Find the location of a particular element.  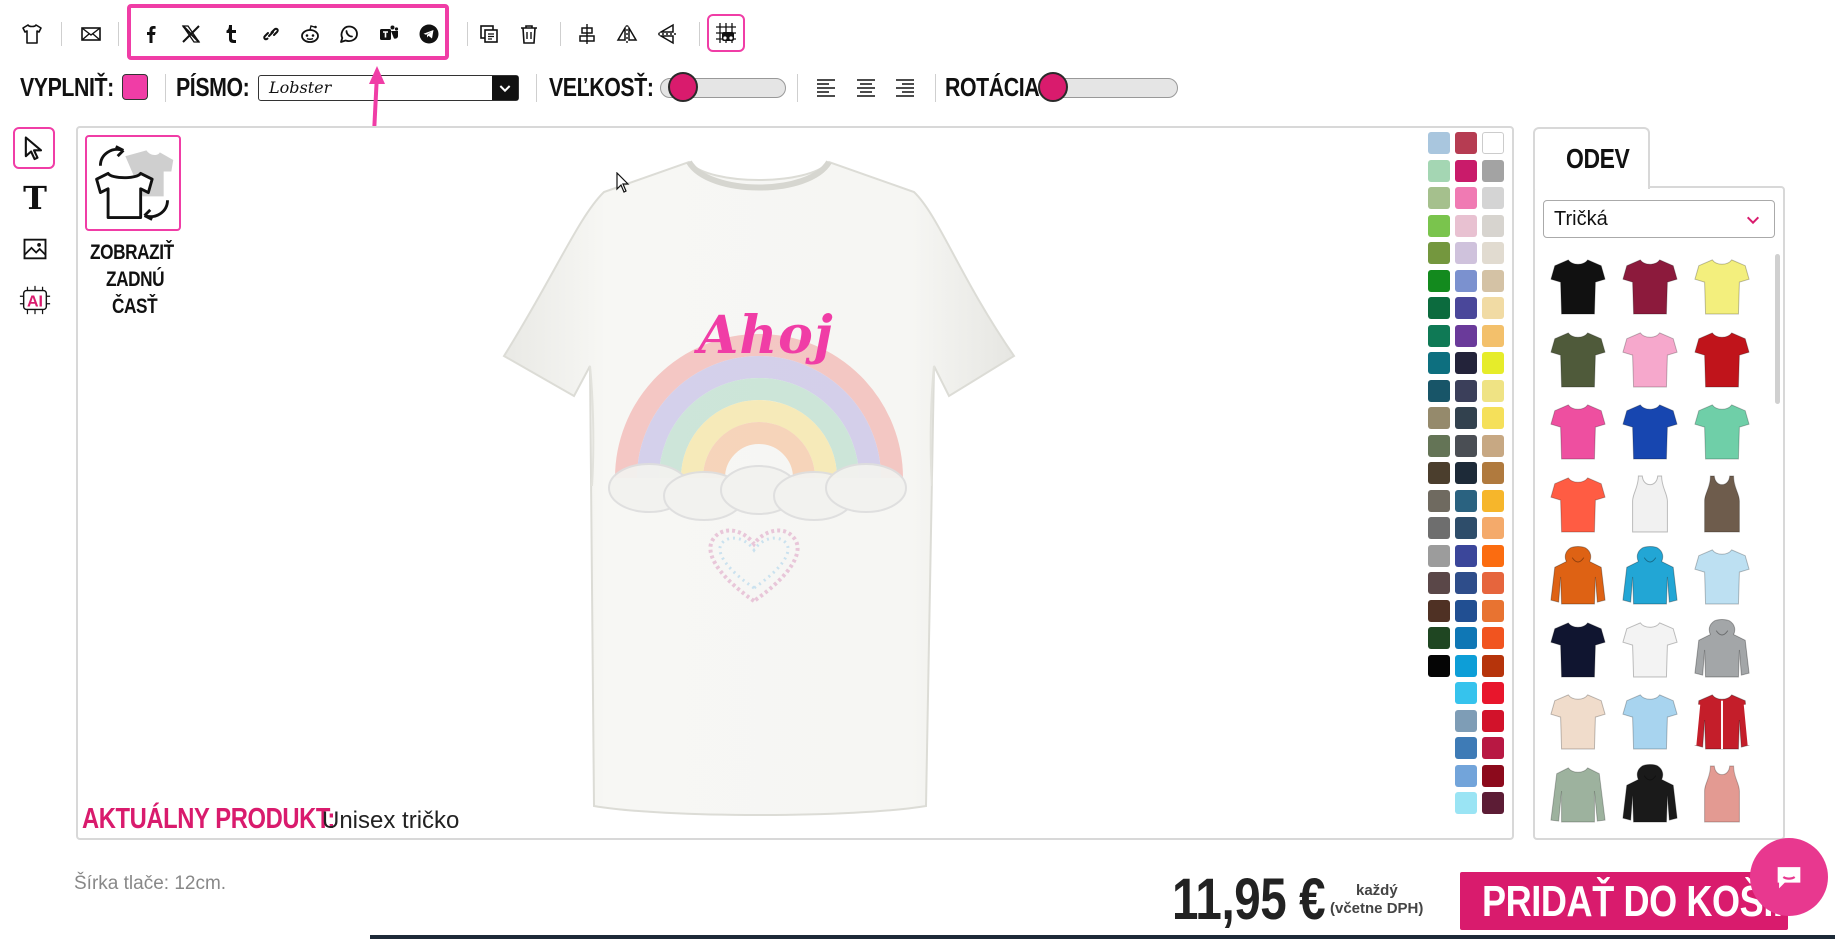

tab-odev: ODEV is located at coordinates (1591, 158).